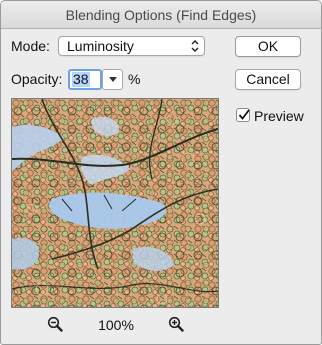 This screenshot has height=345, width=322. I want to click on opacity-value: 38, so click(81, 79).